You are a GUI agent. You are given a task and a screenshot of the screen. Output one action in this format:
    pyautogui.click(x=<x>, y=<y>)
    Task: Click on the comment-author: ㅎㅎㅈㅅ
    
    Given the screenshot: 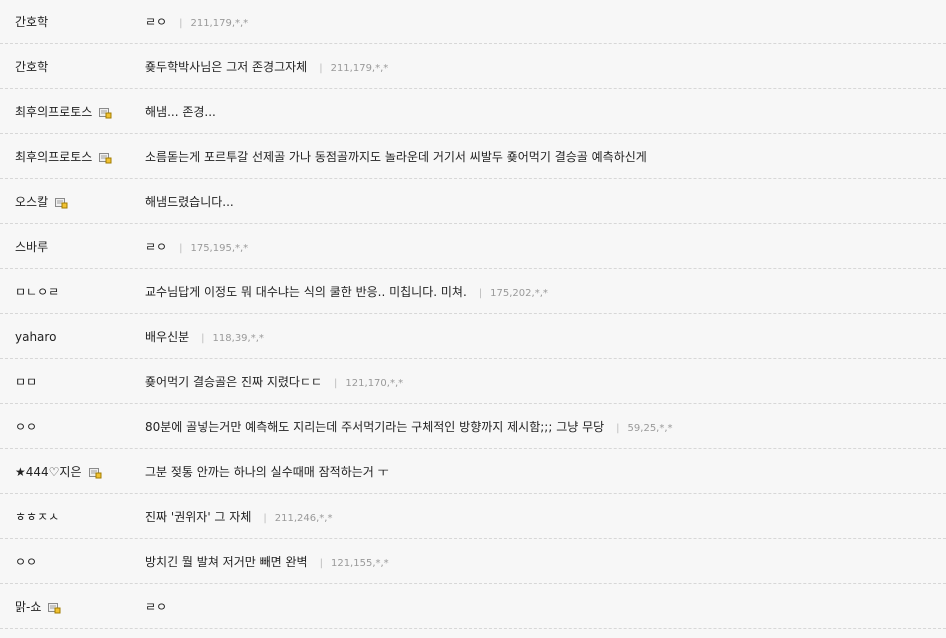 What is the action you would take?
    pyautogui.click(x=37, y=517)
    